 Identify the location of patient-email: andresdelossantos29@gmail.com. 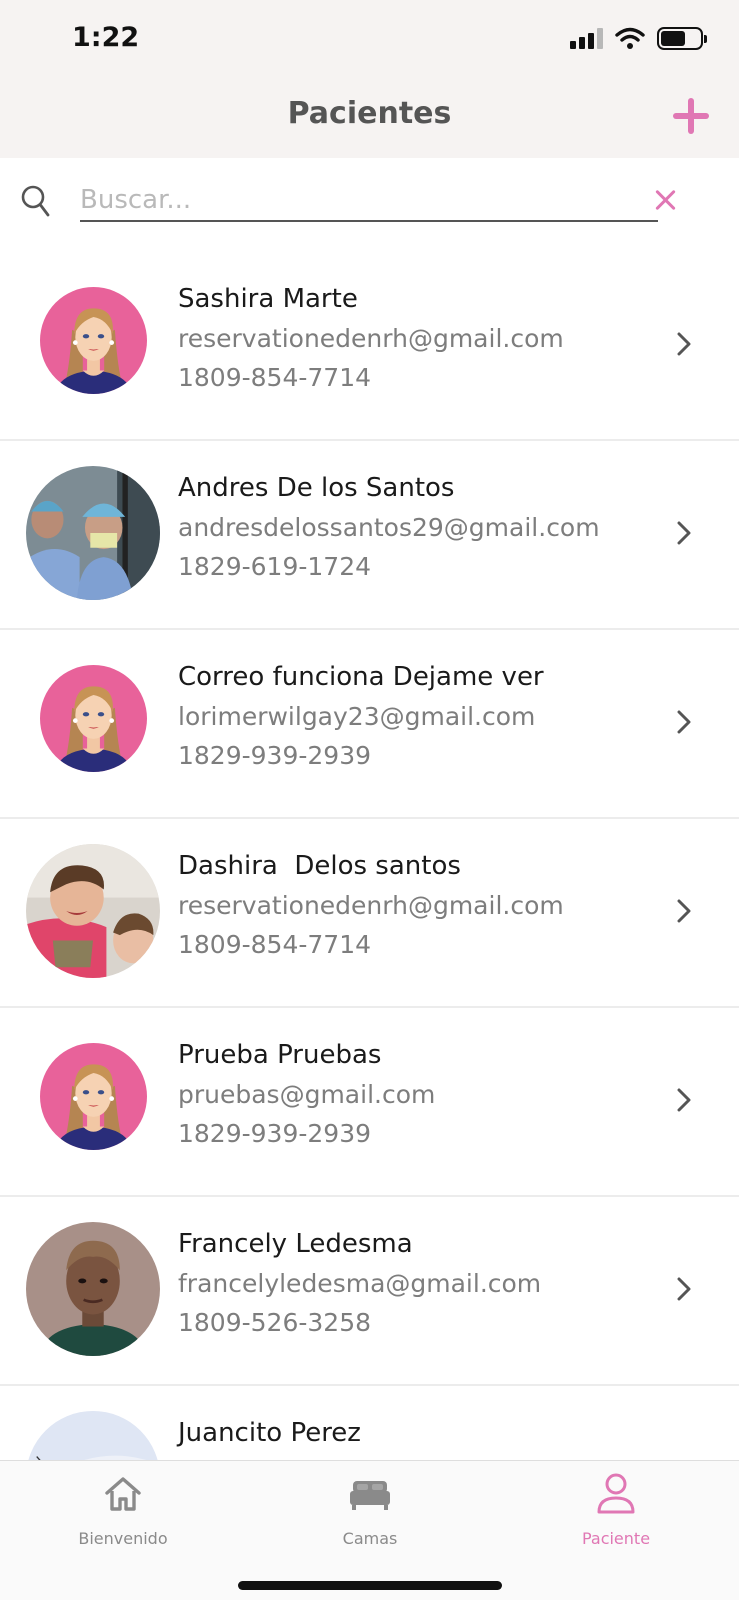
(389, 527).